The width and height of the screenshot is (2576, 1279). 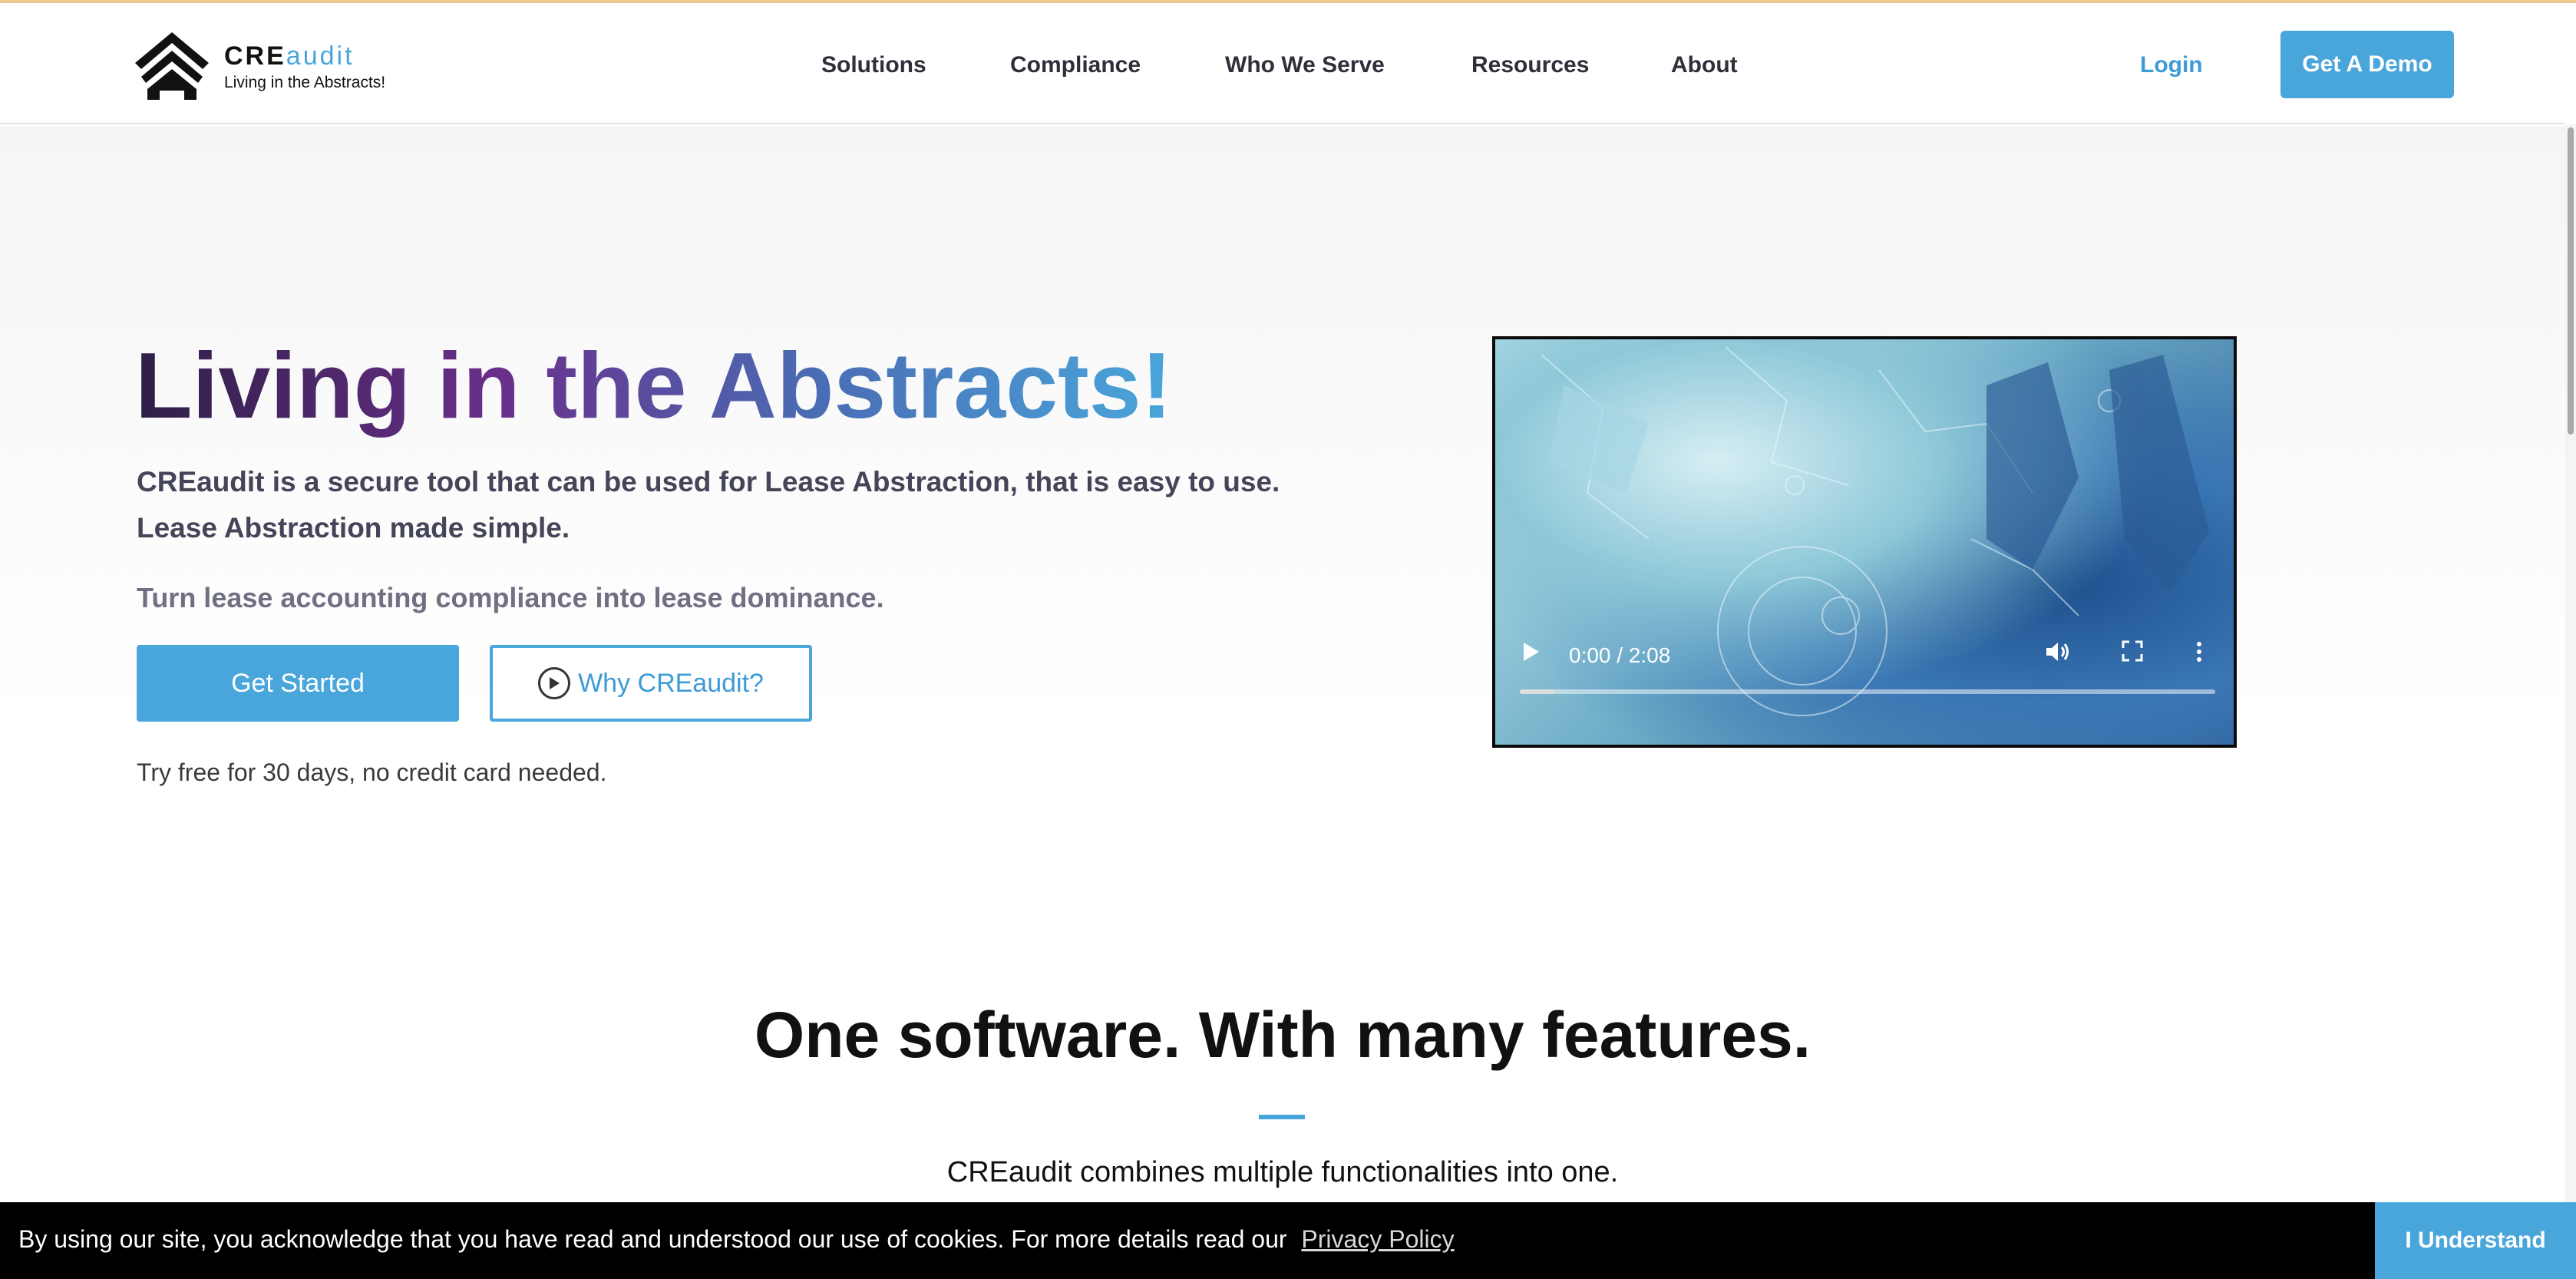 What do you see at coordinates (2171, 65) in the screenshot?
I see `login-link: Login` at bounding box center [2171, 65].